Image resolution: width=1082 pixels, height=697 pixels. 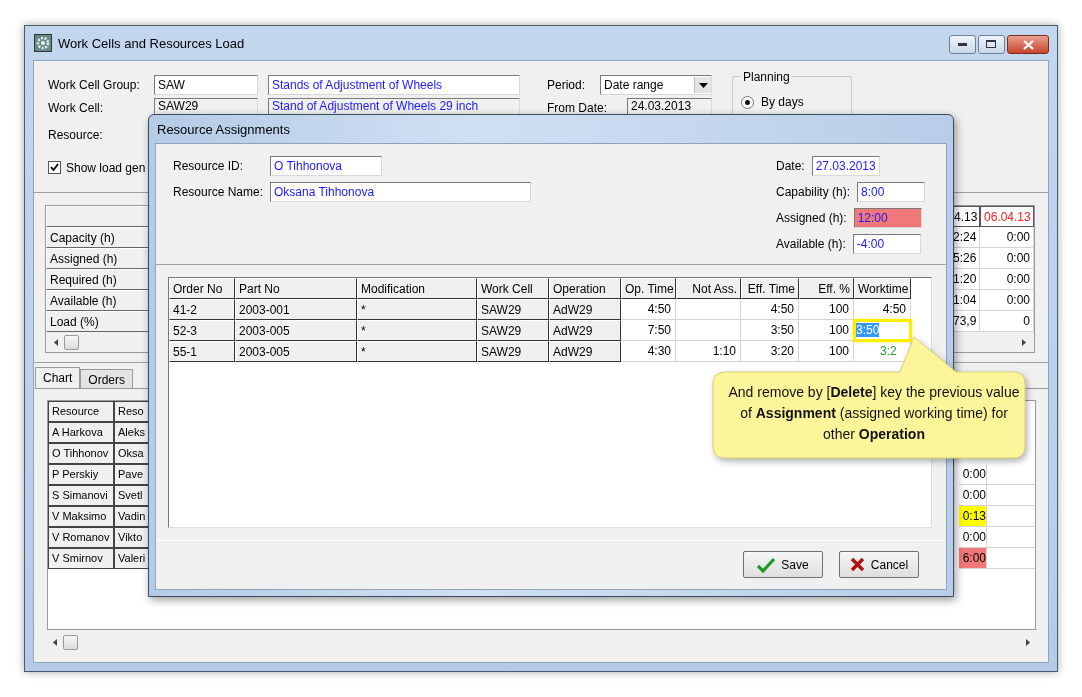 What do you see at coordinates (202, 351) in the screenshot?
I see `table-cell: 55-1` at bounding box center [202, 351].